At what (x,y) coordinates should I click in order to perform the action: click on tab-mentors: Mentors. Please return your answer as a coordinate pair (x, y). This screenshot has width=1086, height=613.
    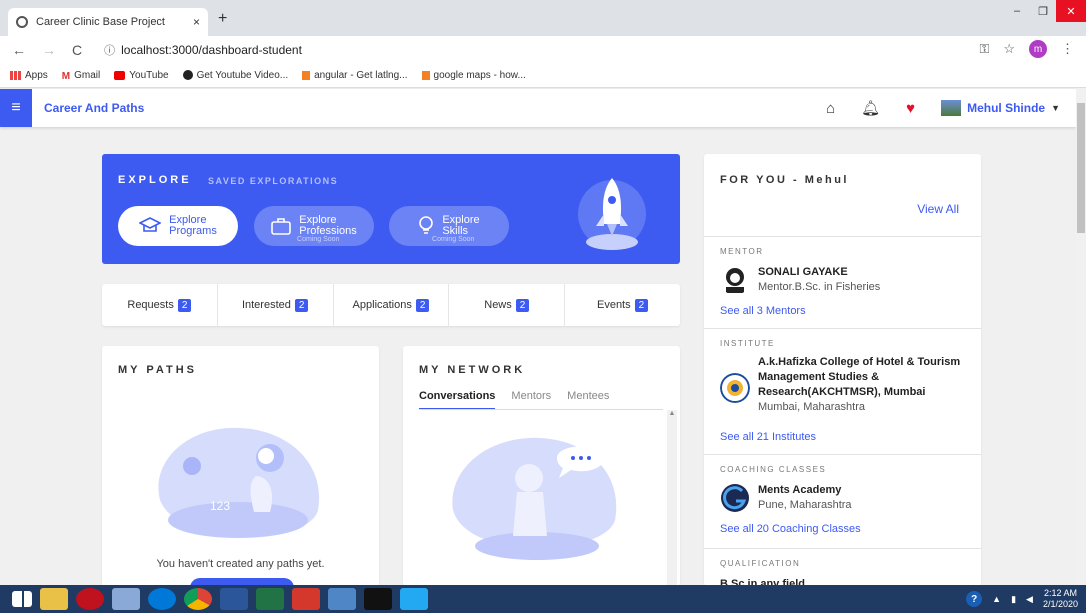
    Looking at the image, I should click on (531, 400).